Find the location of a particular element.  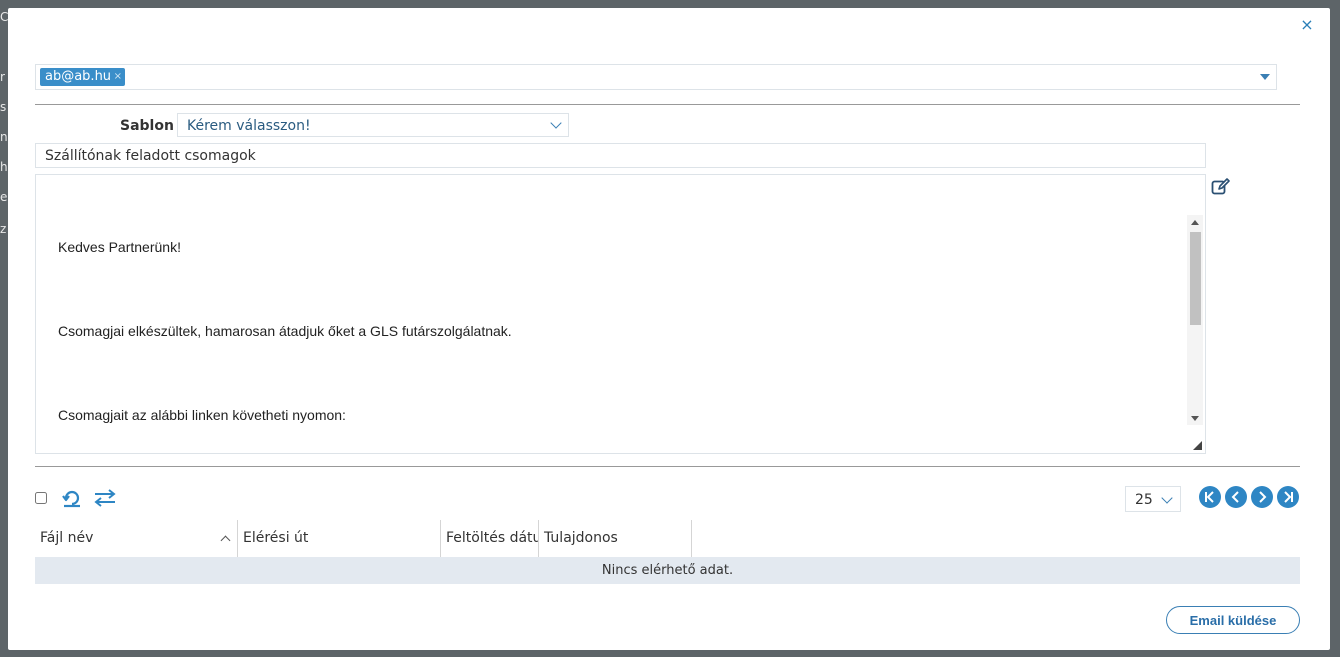

edit-icon is located at coordinates (1221, 187).